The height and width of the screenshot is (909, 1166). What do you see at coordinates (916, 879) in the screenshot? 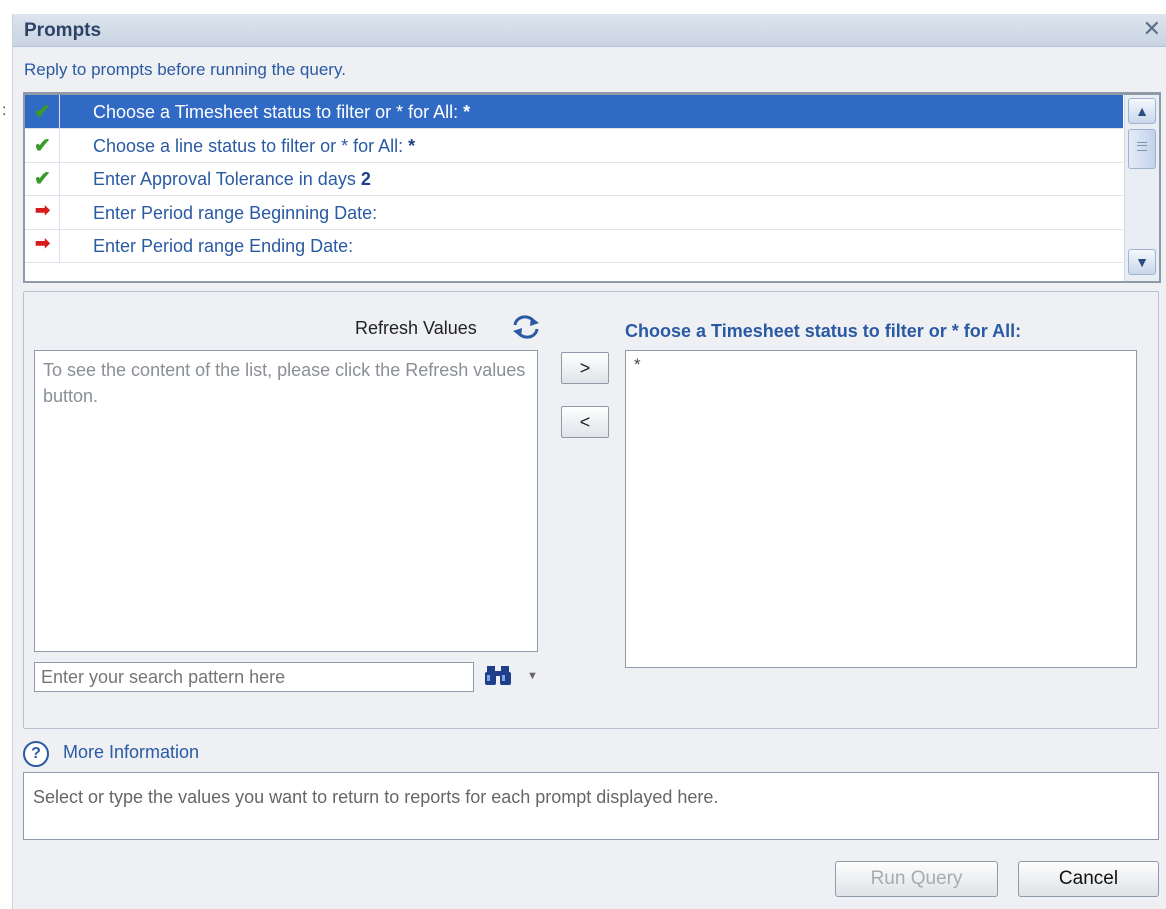
I see `run-query-button: Run Query` at bounding box center [916, 879].